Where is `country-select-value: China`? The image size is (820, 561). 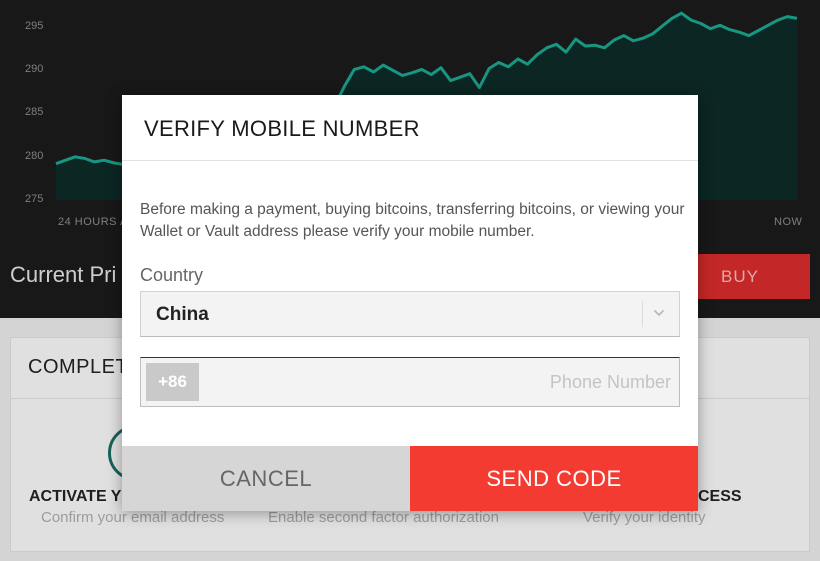 country-select-value: China is located at coordinates (182, 314).